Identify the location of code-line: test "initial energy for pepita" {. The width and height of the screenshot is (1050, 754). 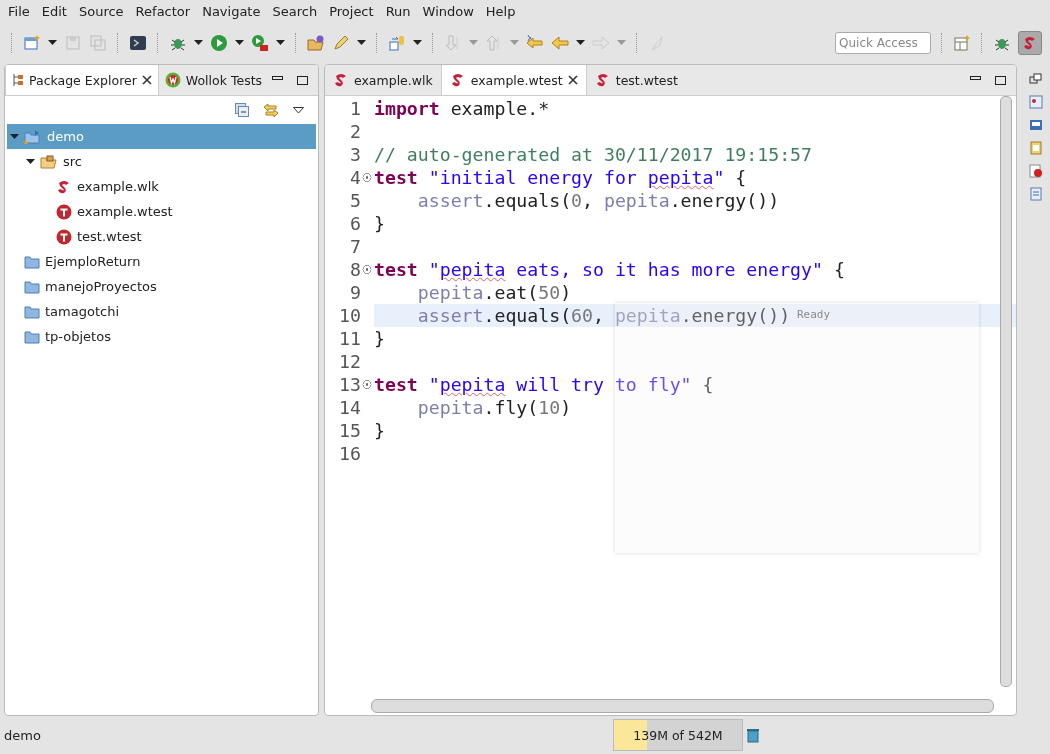
(560, 177).